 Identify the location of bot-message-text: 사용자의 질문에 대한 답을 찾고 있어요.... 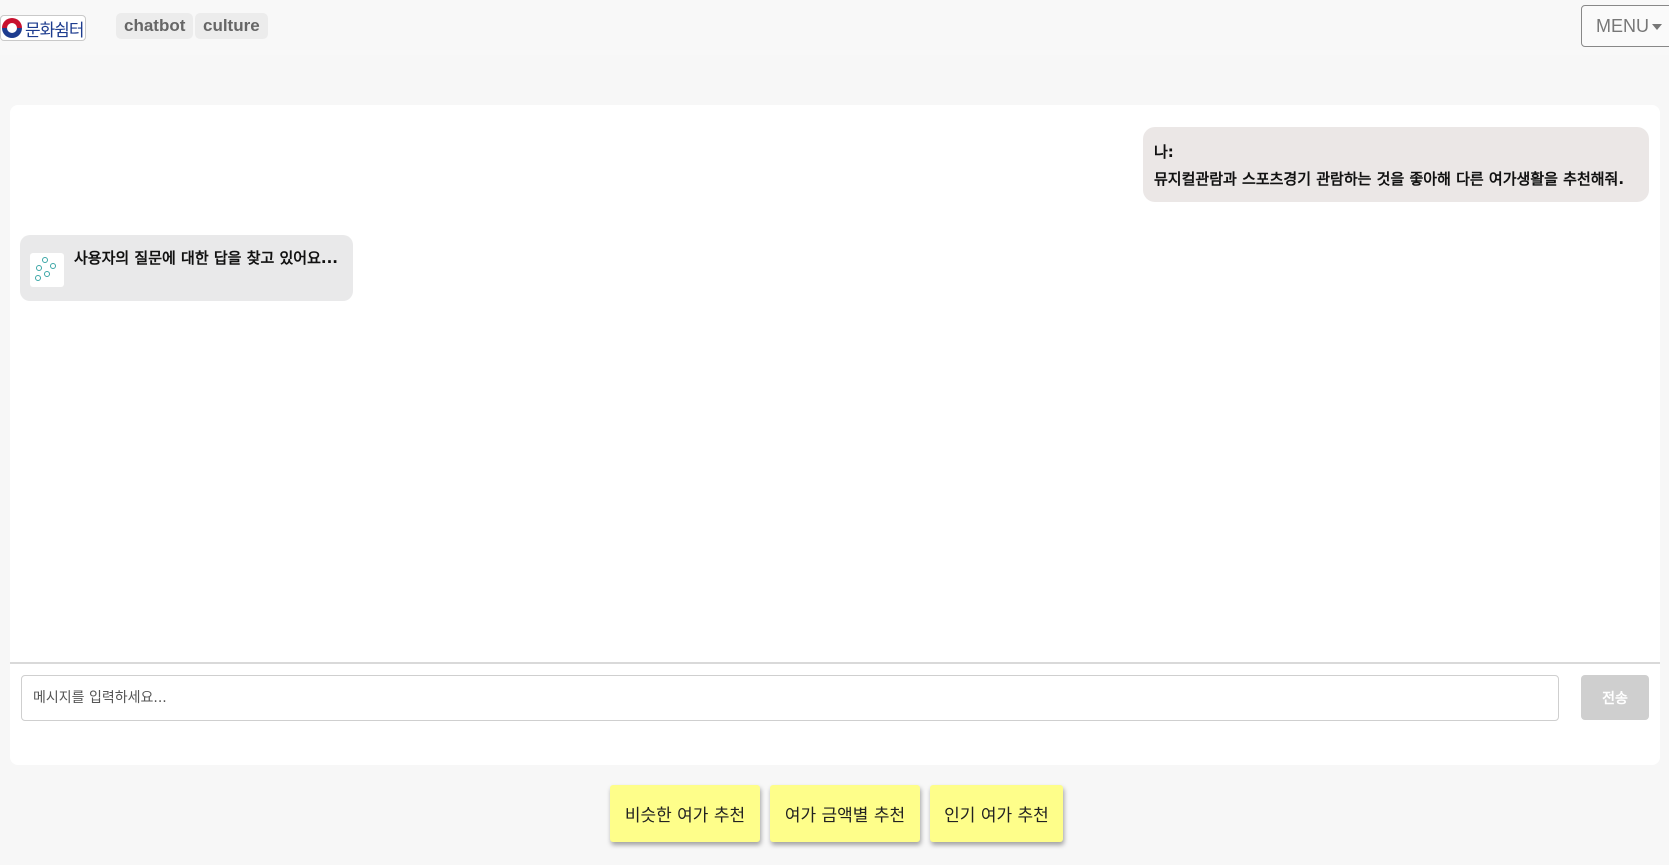
(206, 258).